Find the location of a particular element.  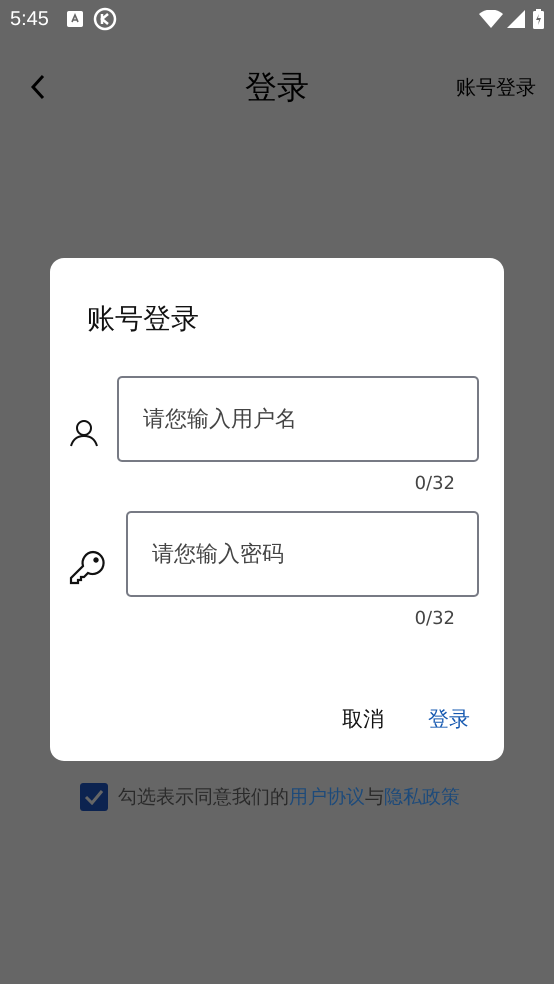

input-field: 请您输入用户名 is located at coordinates (298, 419).